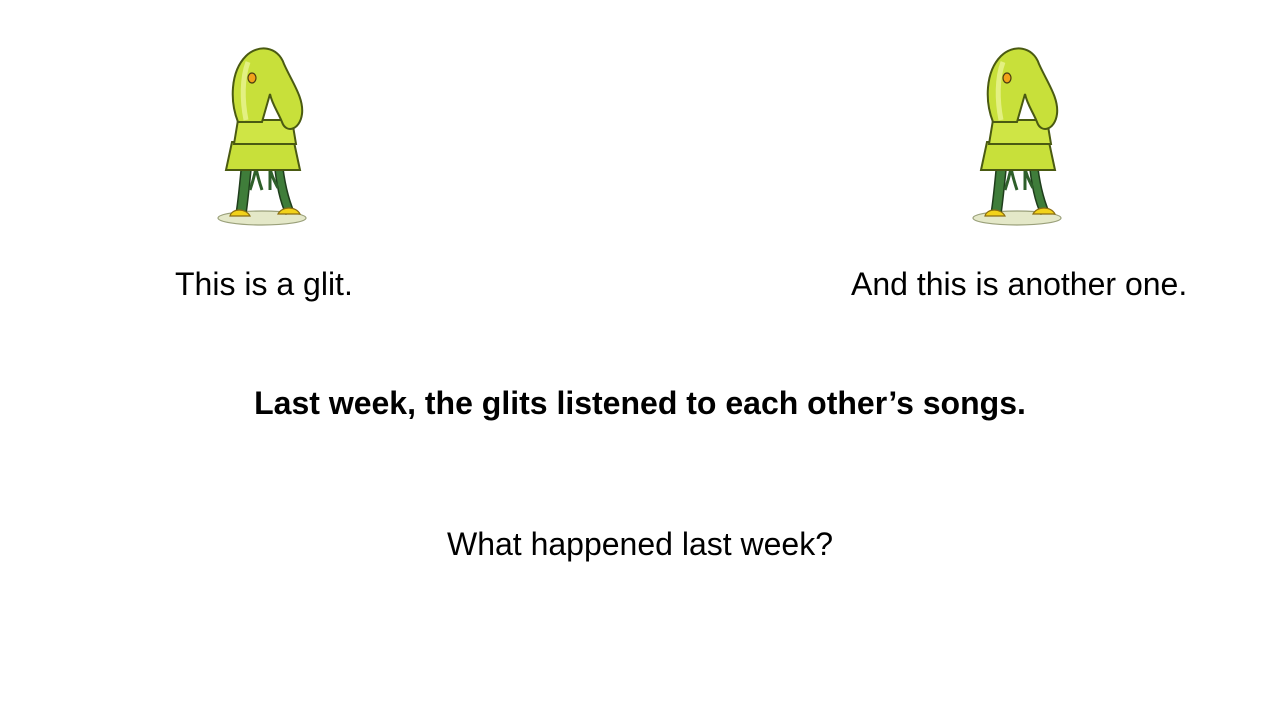  Describe the element at coordinates (264, 284) in the screenshot. I see `caption-left: This is a glit.` at that location.